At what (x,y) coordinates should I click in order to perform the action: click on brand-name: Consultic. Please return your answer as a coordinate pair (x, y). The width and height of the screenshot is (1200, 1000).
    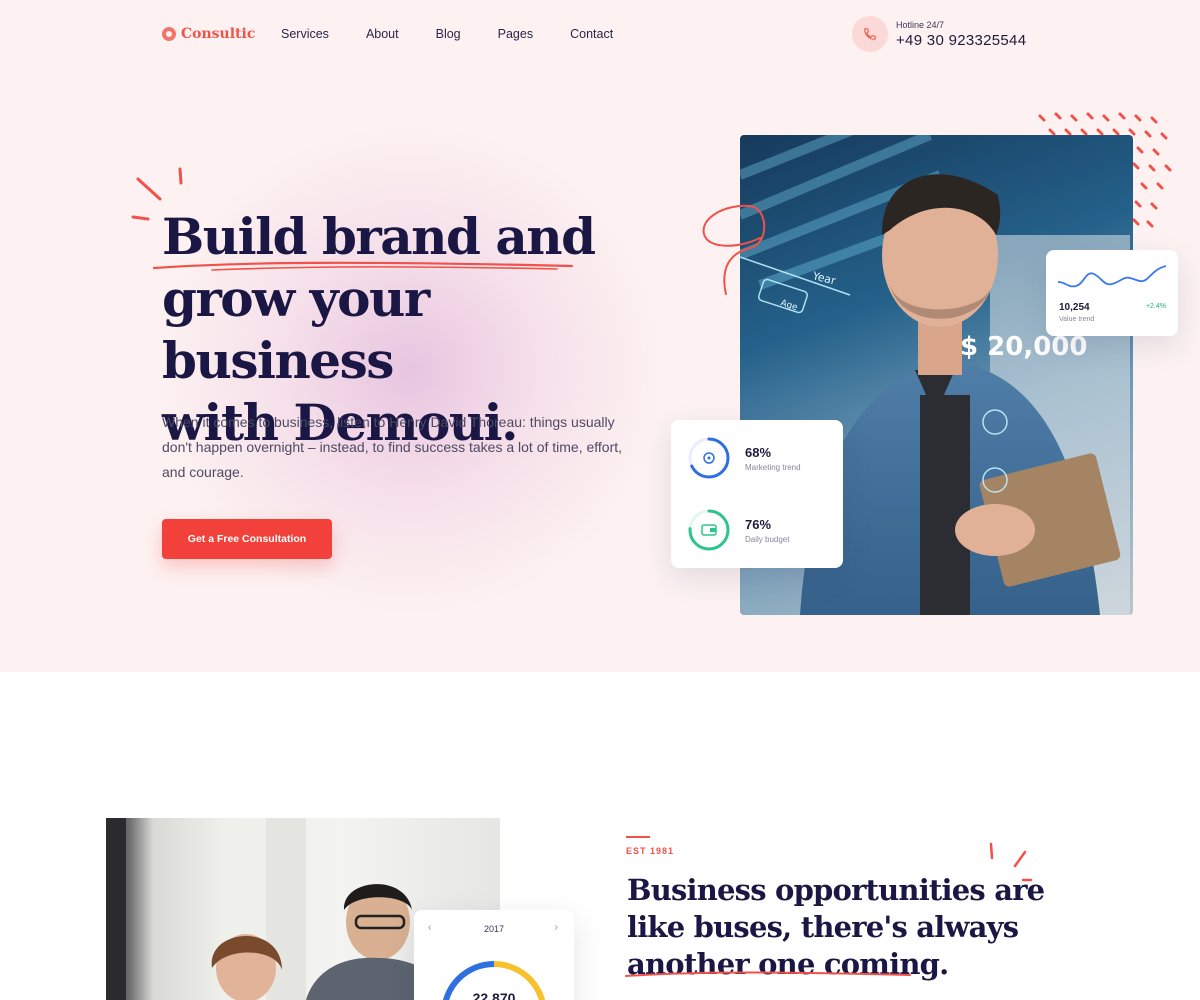
    Looking at the image, I should click on (218, 34).